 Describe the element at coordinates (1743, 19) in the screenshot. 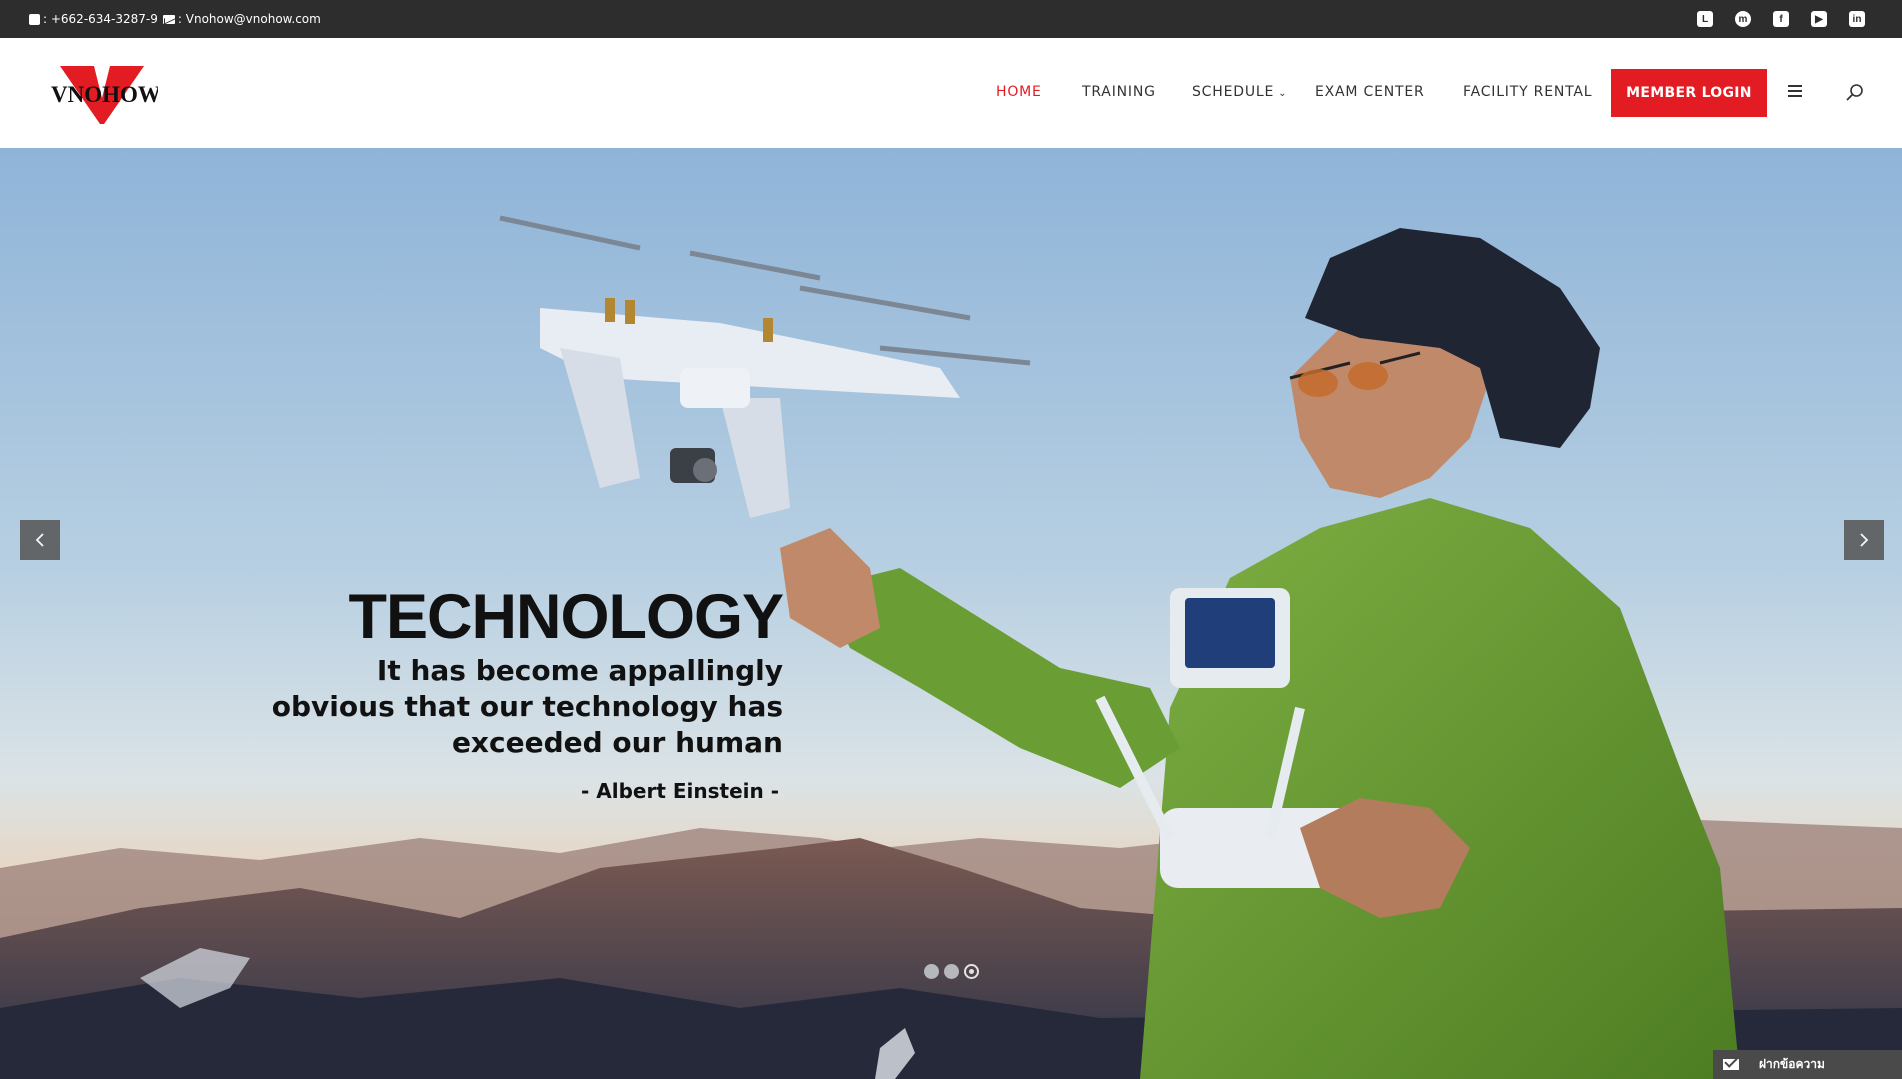

I see `messenger-icon: m` at that location.